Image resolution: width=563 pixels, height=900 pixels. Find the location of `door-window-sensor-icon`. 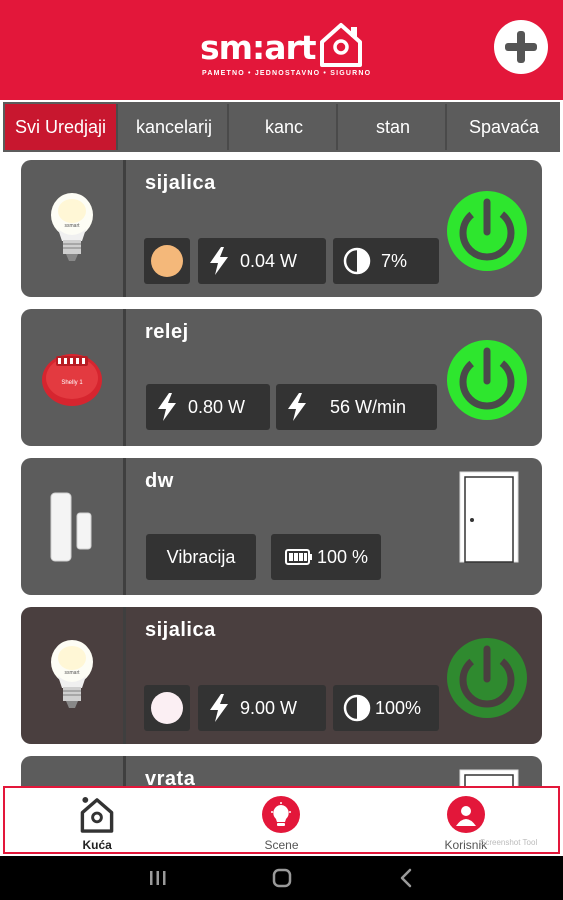

door-window-sensor-icon is located at coordinates (71, 526).